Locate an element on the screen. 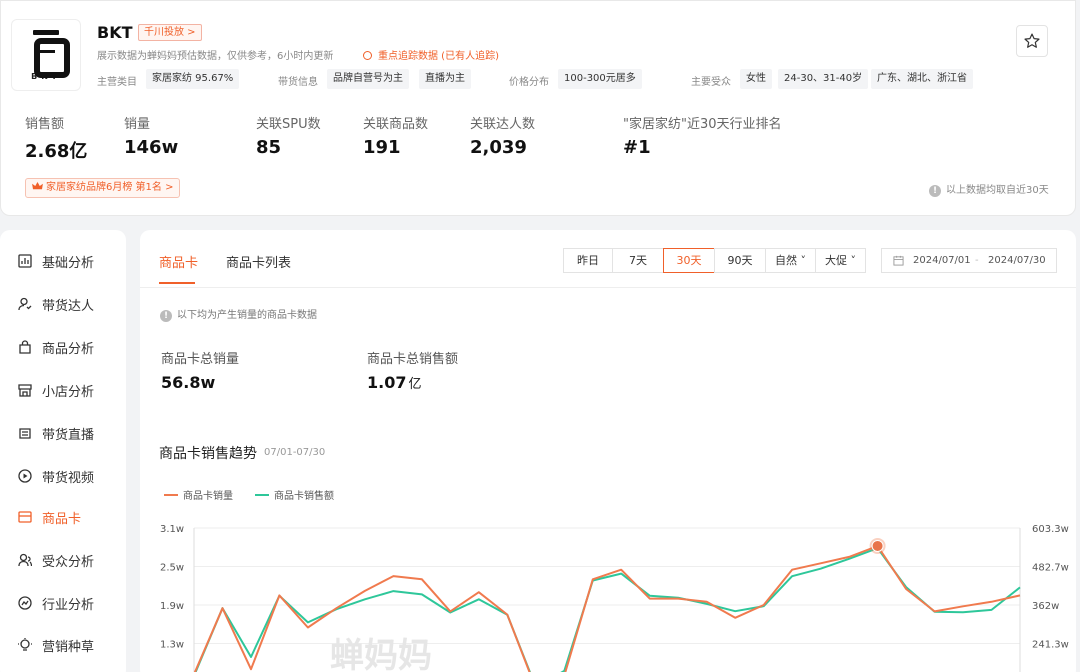 The height and width of the screenshot is (672, 1080). stat-value: 191 is located at coordinates (382, 147).